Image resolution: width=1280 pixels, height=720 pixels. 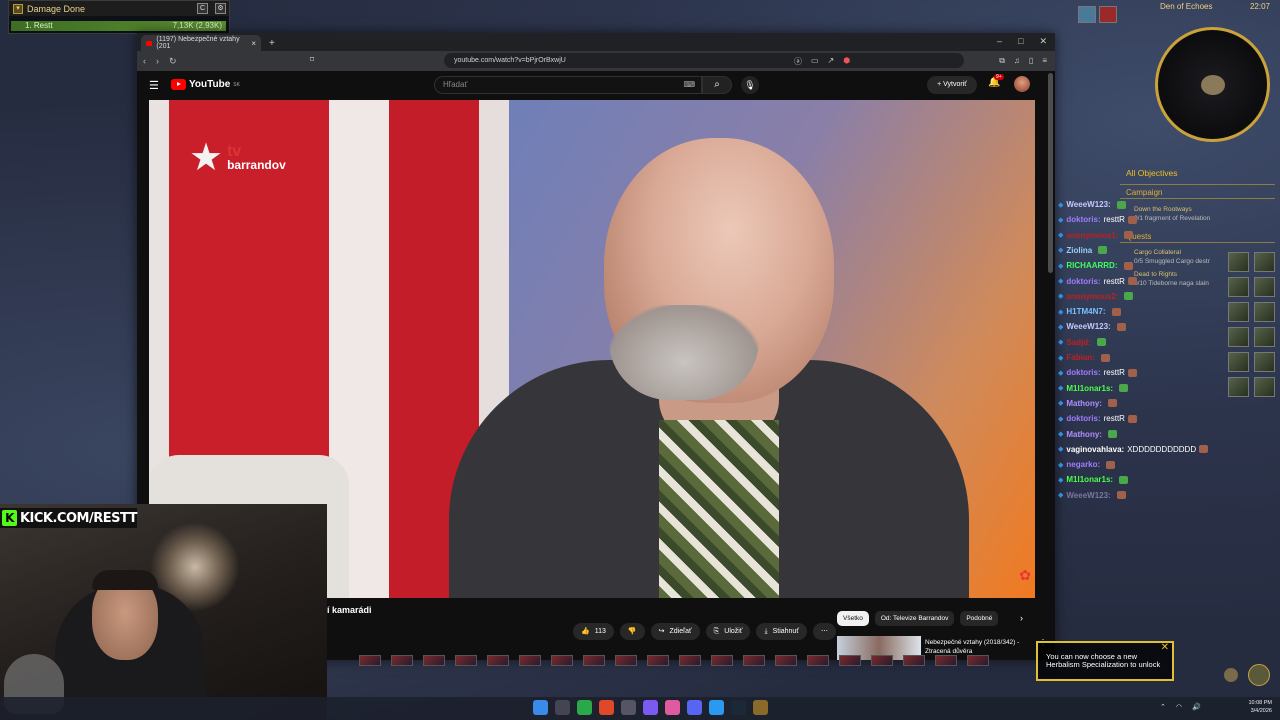 I want to click on media-icon: ♫, so click(x=1017, y=61).